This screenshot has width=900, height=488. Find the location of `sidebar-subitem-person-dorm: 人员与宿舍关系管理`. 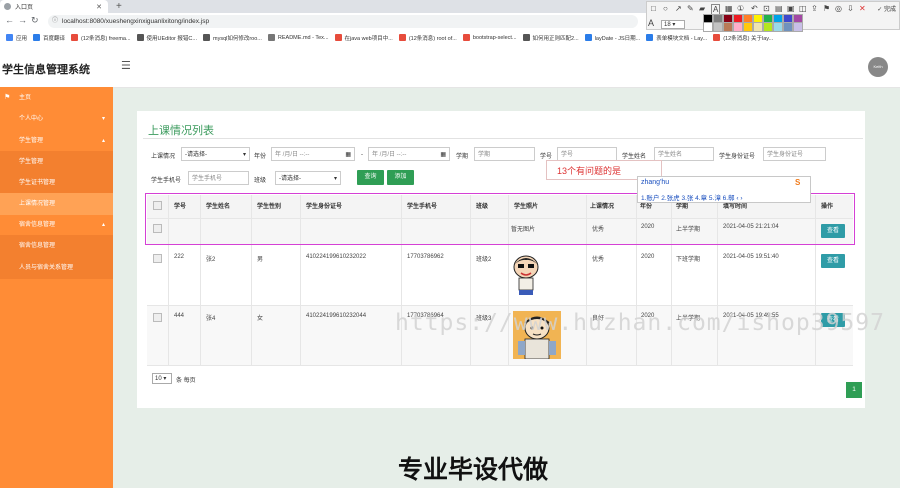

sidebar-subitem-person-dorm: 人员与宿舍关系管理 is located at coordinates (56, 268).